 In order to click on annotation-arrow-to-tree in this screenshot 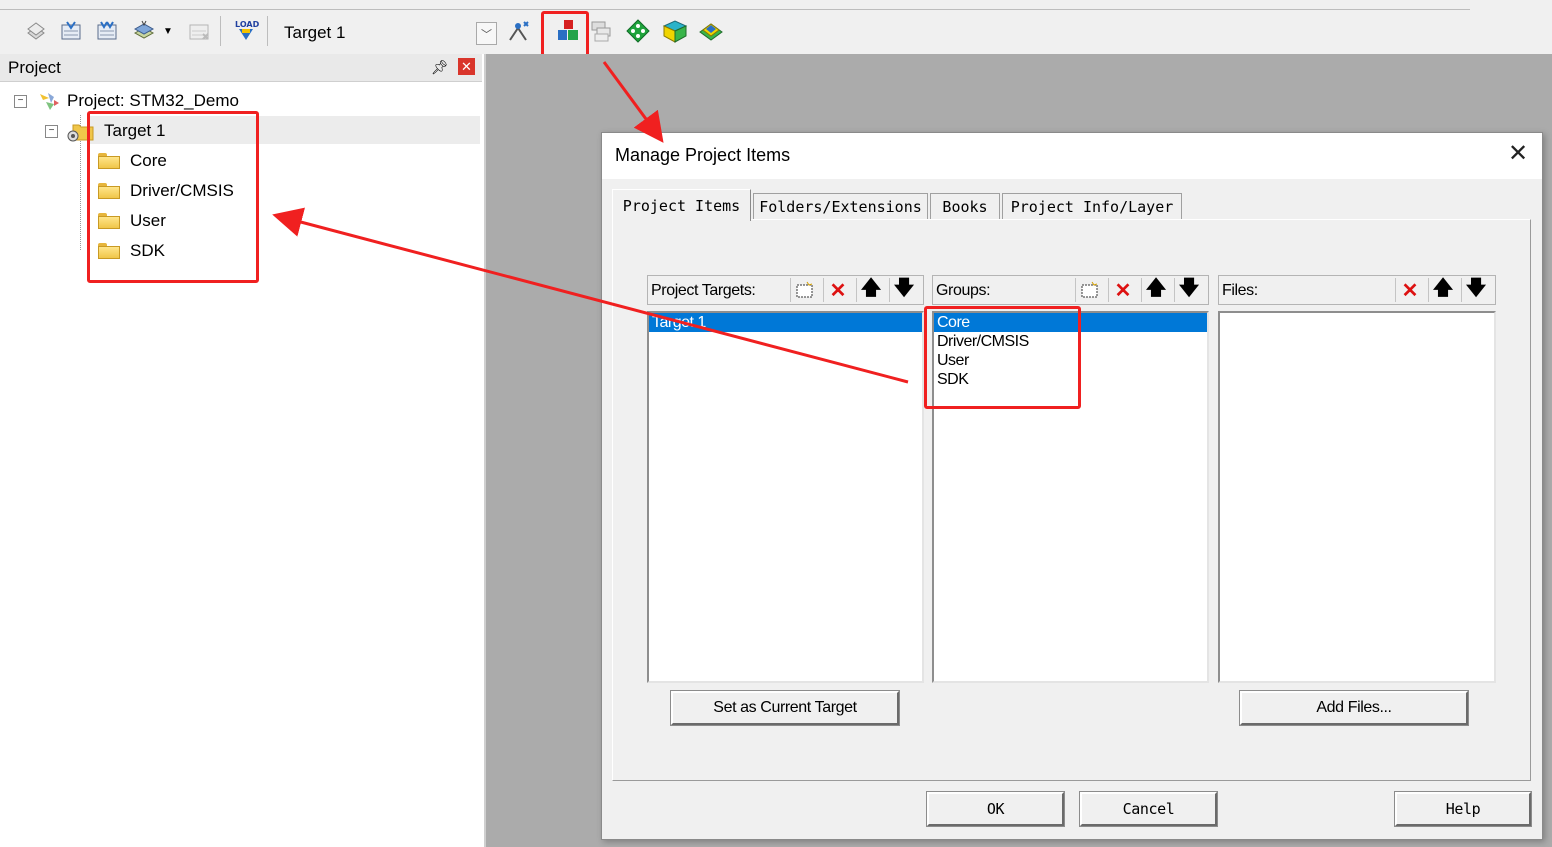, I will do `click(590, 295)`.